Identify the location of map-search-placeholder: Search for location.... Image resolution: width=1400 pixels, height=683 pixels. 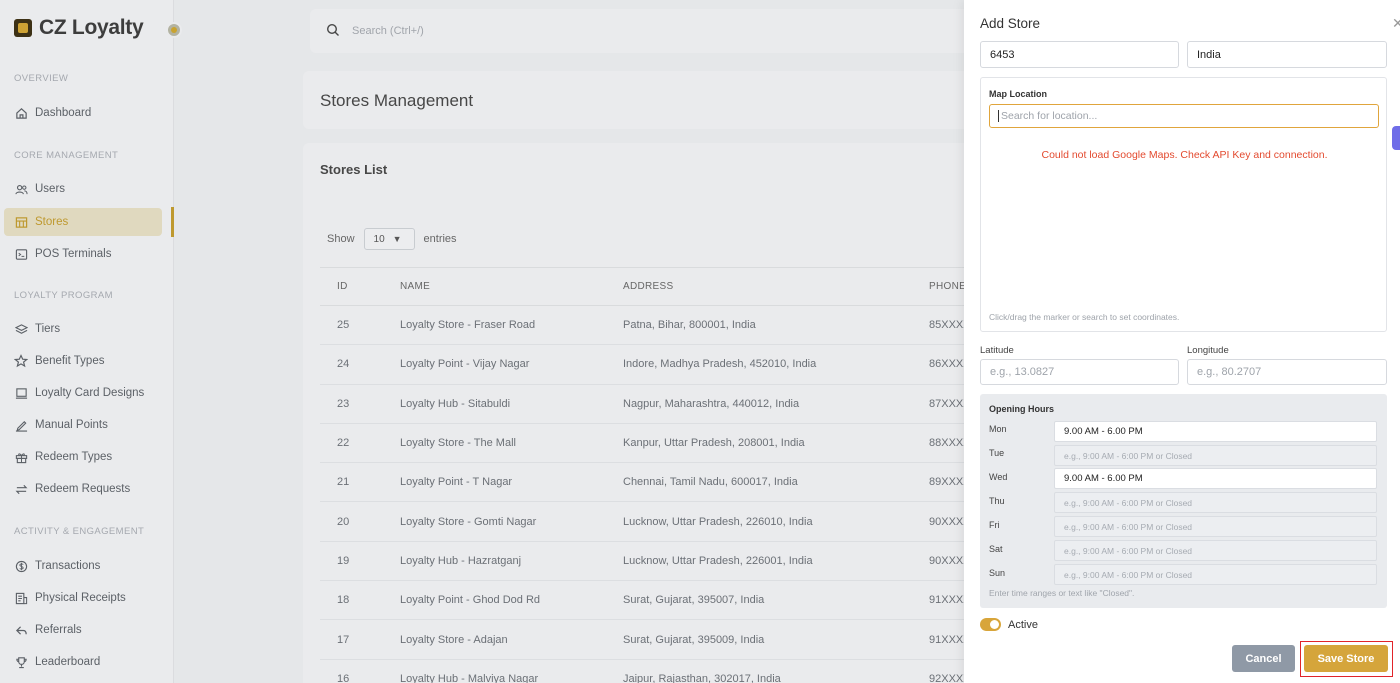
(1049, 116).